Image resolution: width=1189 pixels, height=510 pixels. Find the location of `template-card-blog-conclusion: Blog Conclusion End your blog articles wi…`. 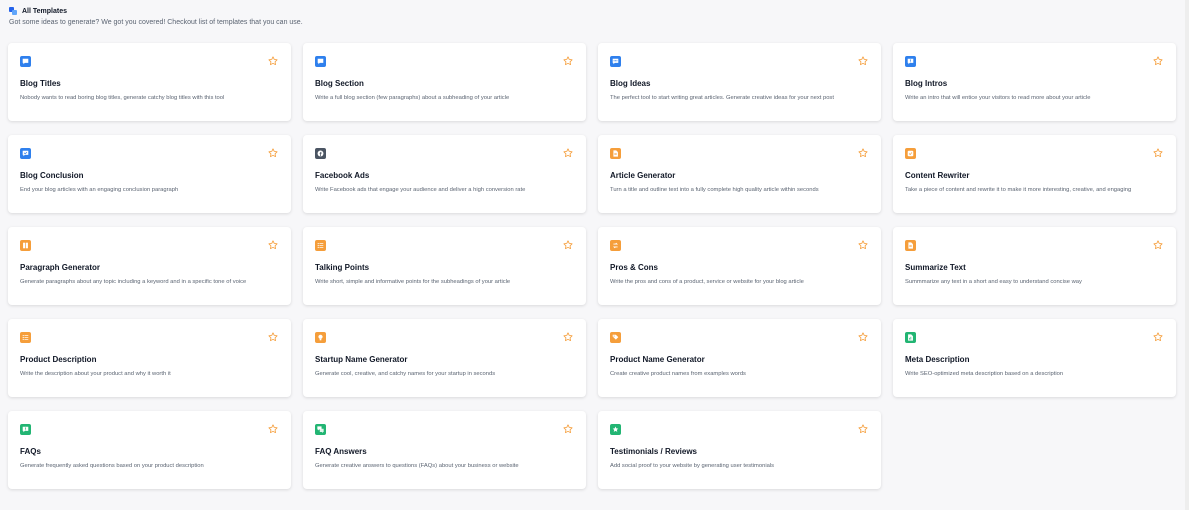

template-card-blog-conclusion: Blog Conclusion End your blog articles wi… is located at coordinates (149, 174).